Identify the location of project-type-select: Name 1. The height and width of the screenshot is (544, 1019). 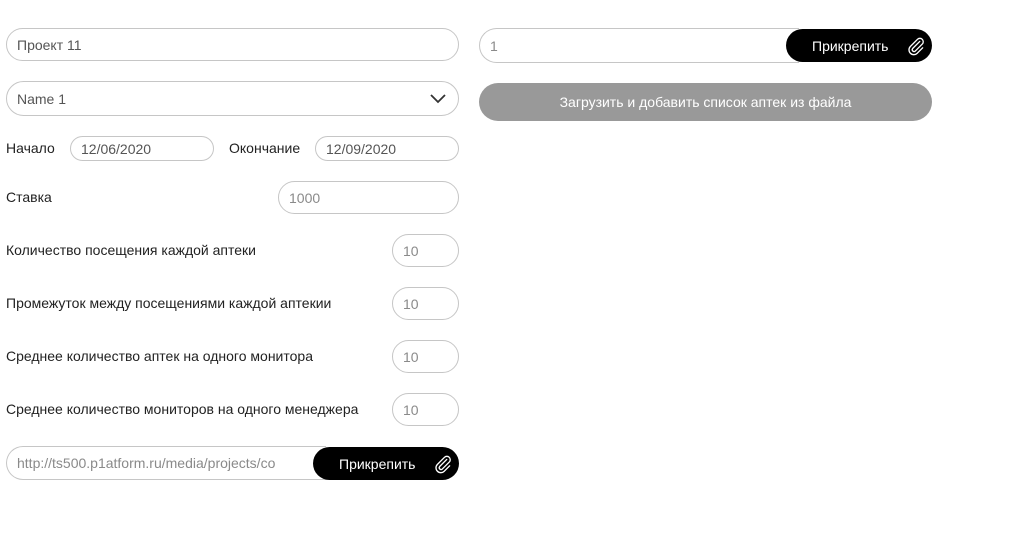
(232, 98).